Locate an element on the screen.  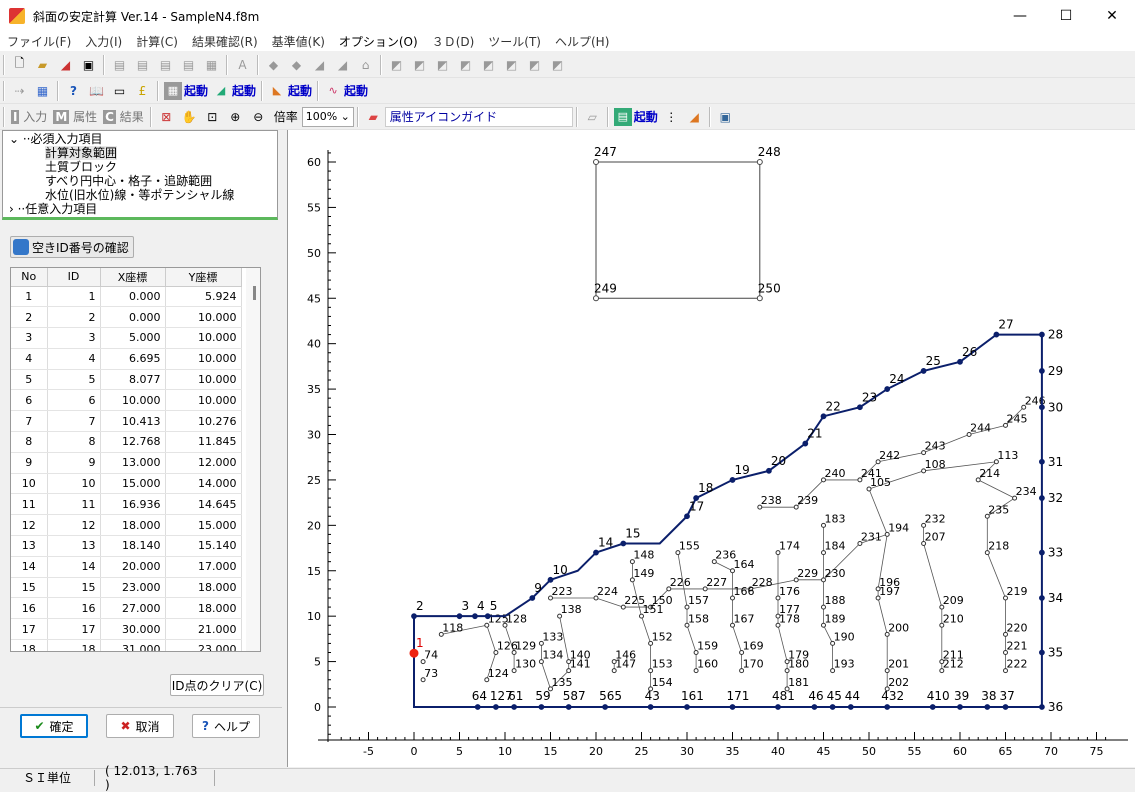
launch-app-3: ◣ 起動 is located at coordinates (290, 91).